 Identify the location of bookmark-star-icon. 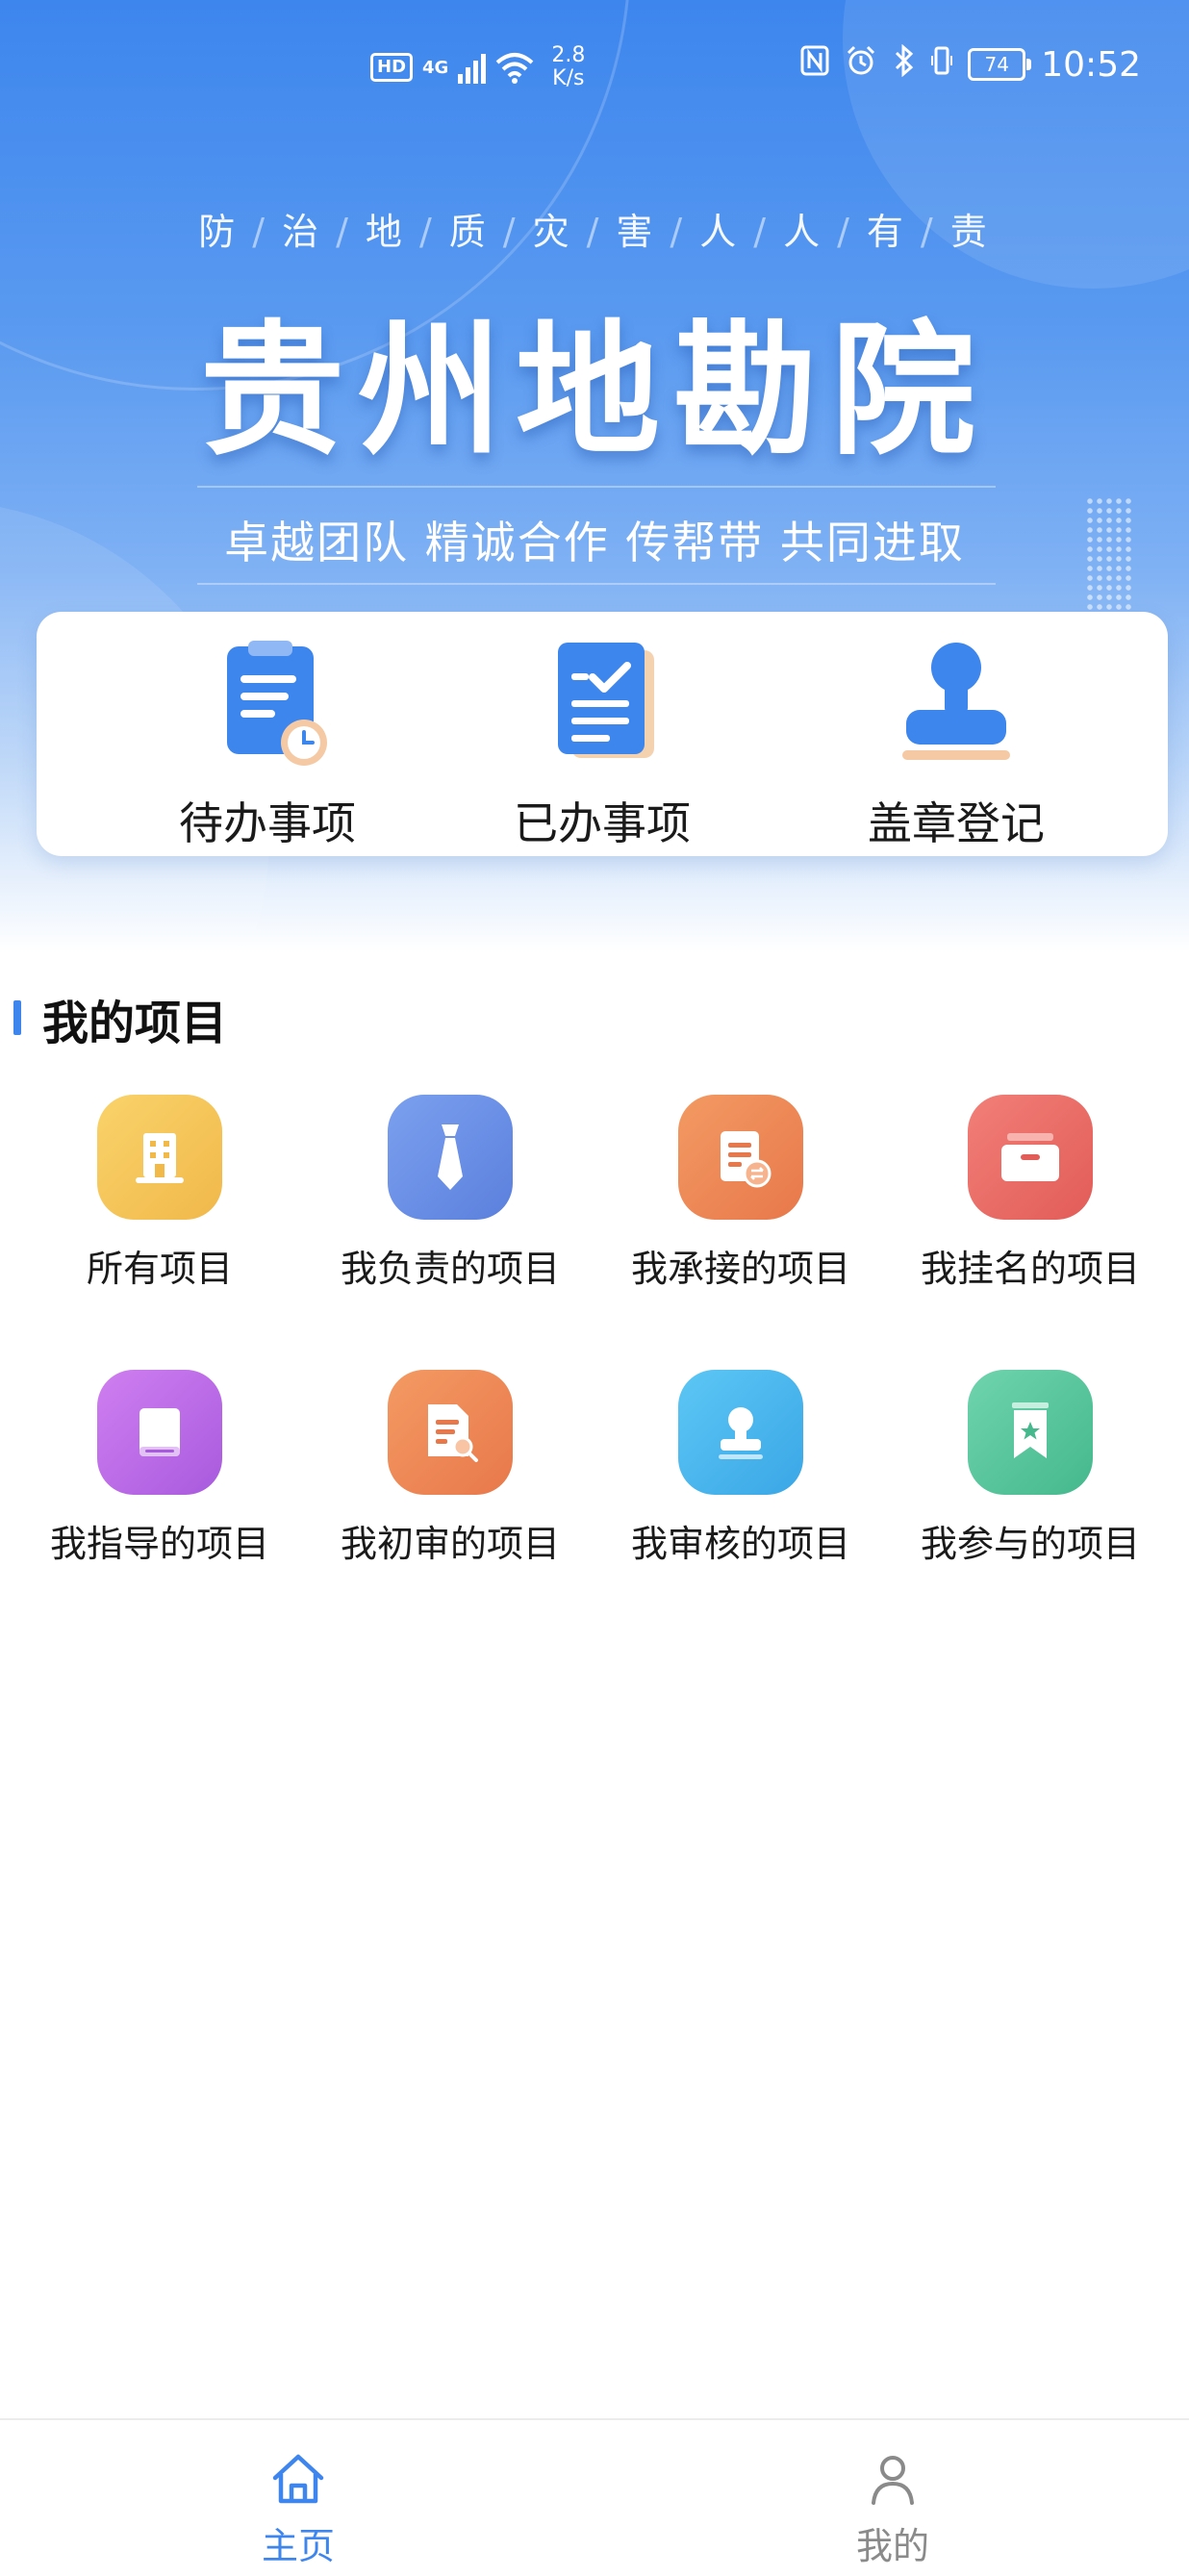
(1030, 1433).